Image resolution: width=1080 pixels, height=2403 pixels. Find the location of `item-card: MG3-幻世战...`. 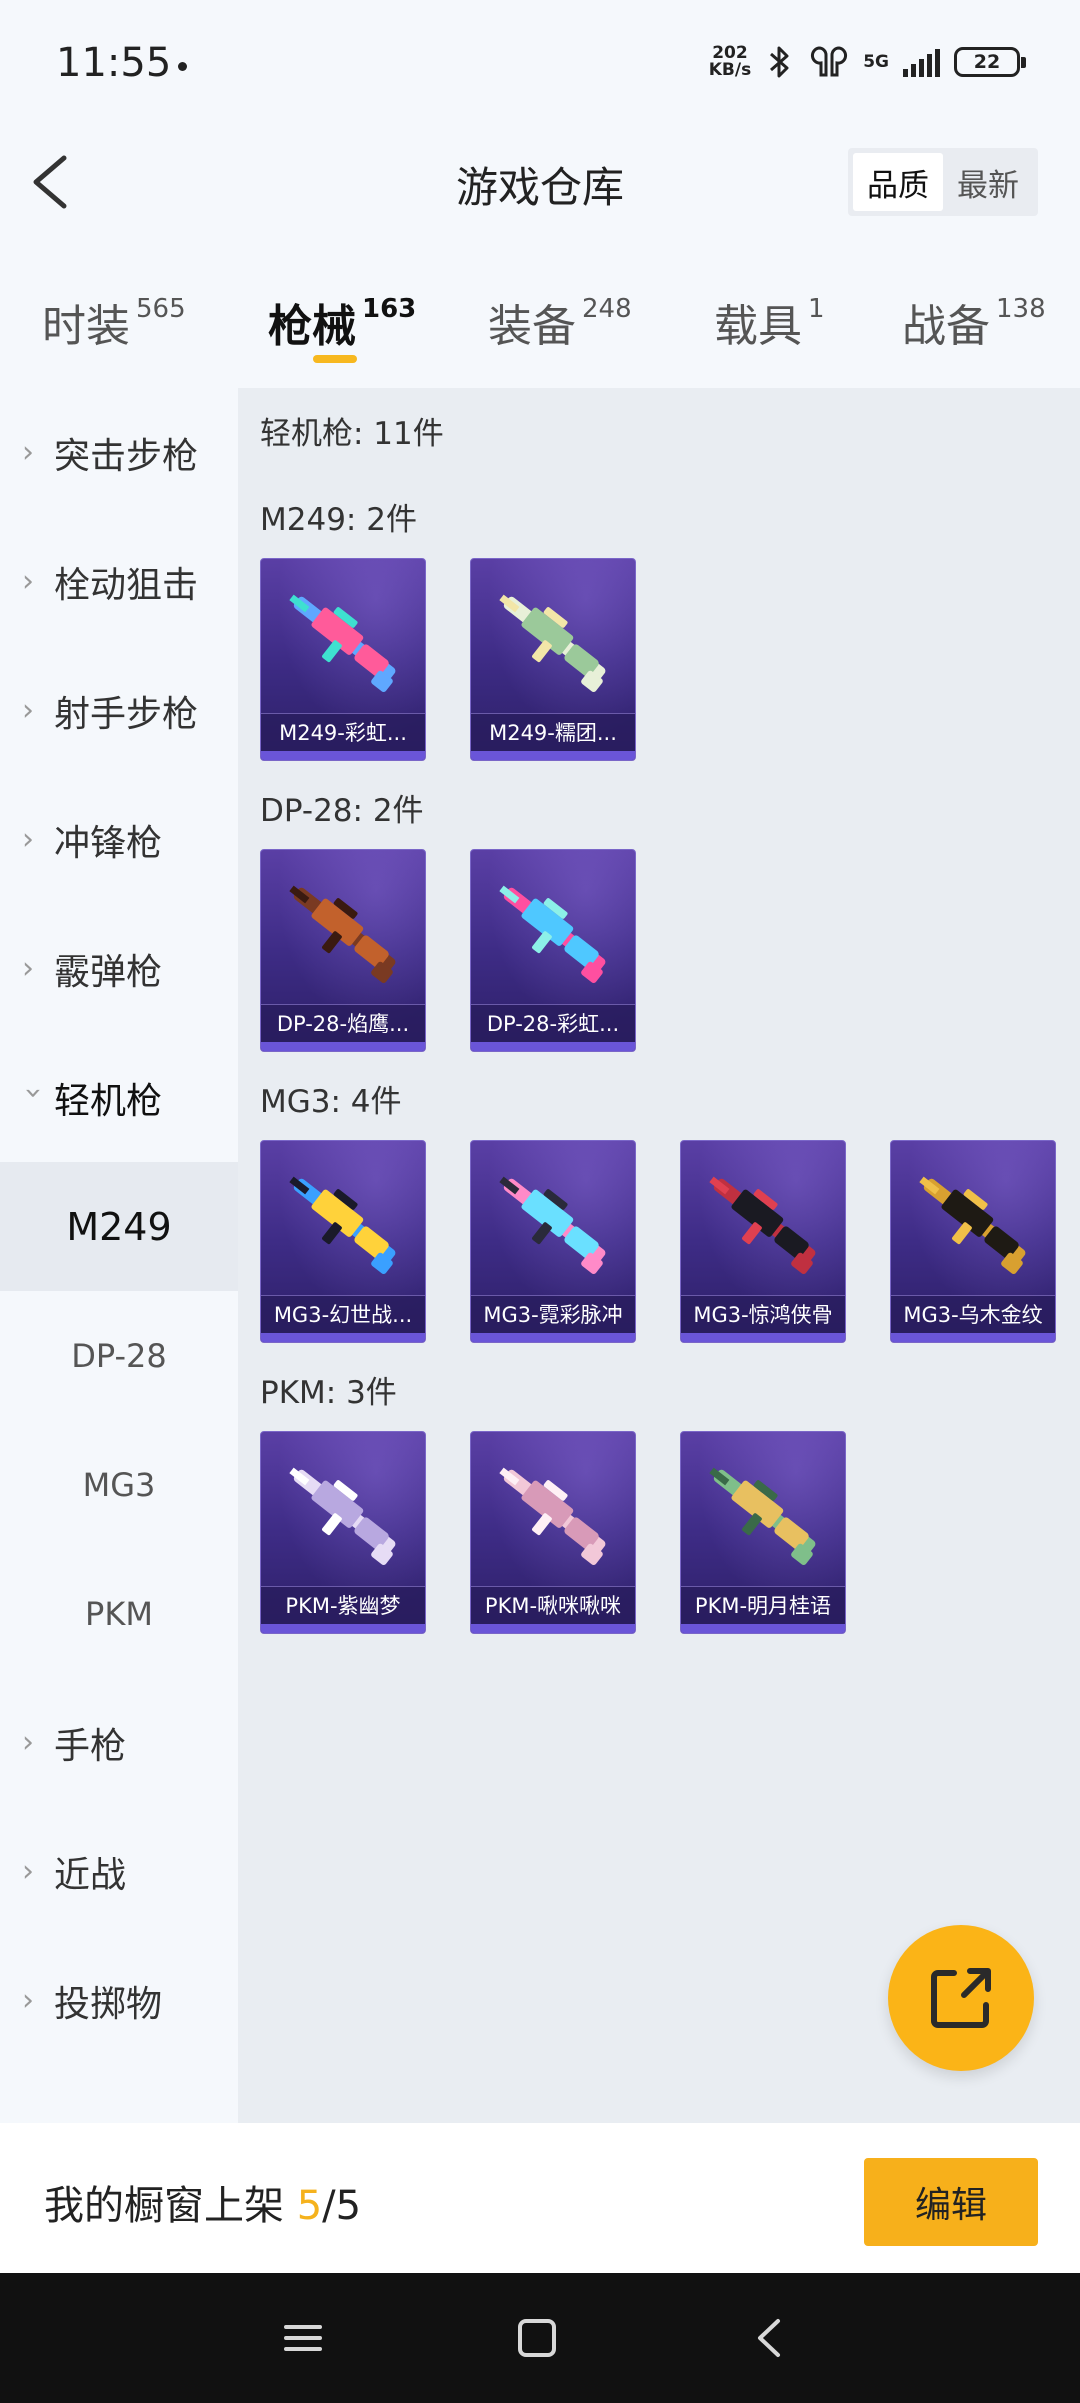

item-card: MG3-幻世战... is located at coordinates (343, 1241).